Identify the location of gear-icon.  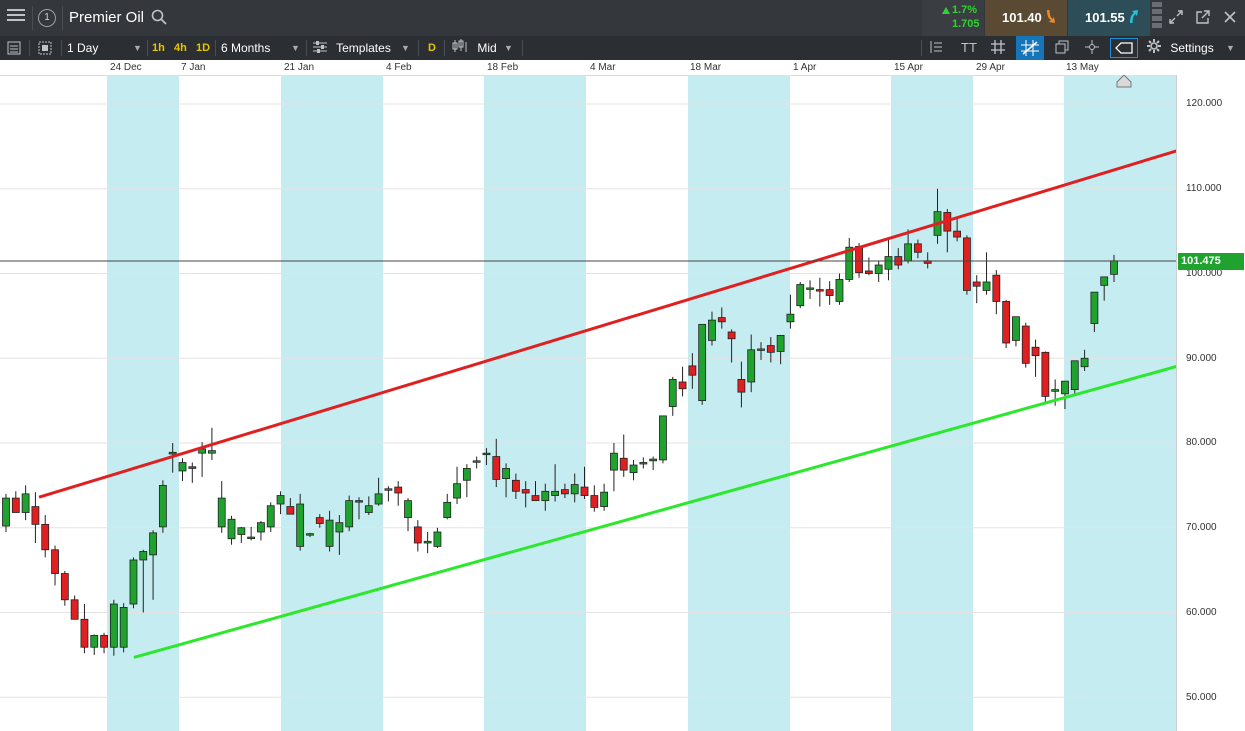
(1154, 49).